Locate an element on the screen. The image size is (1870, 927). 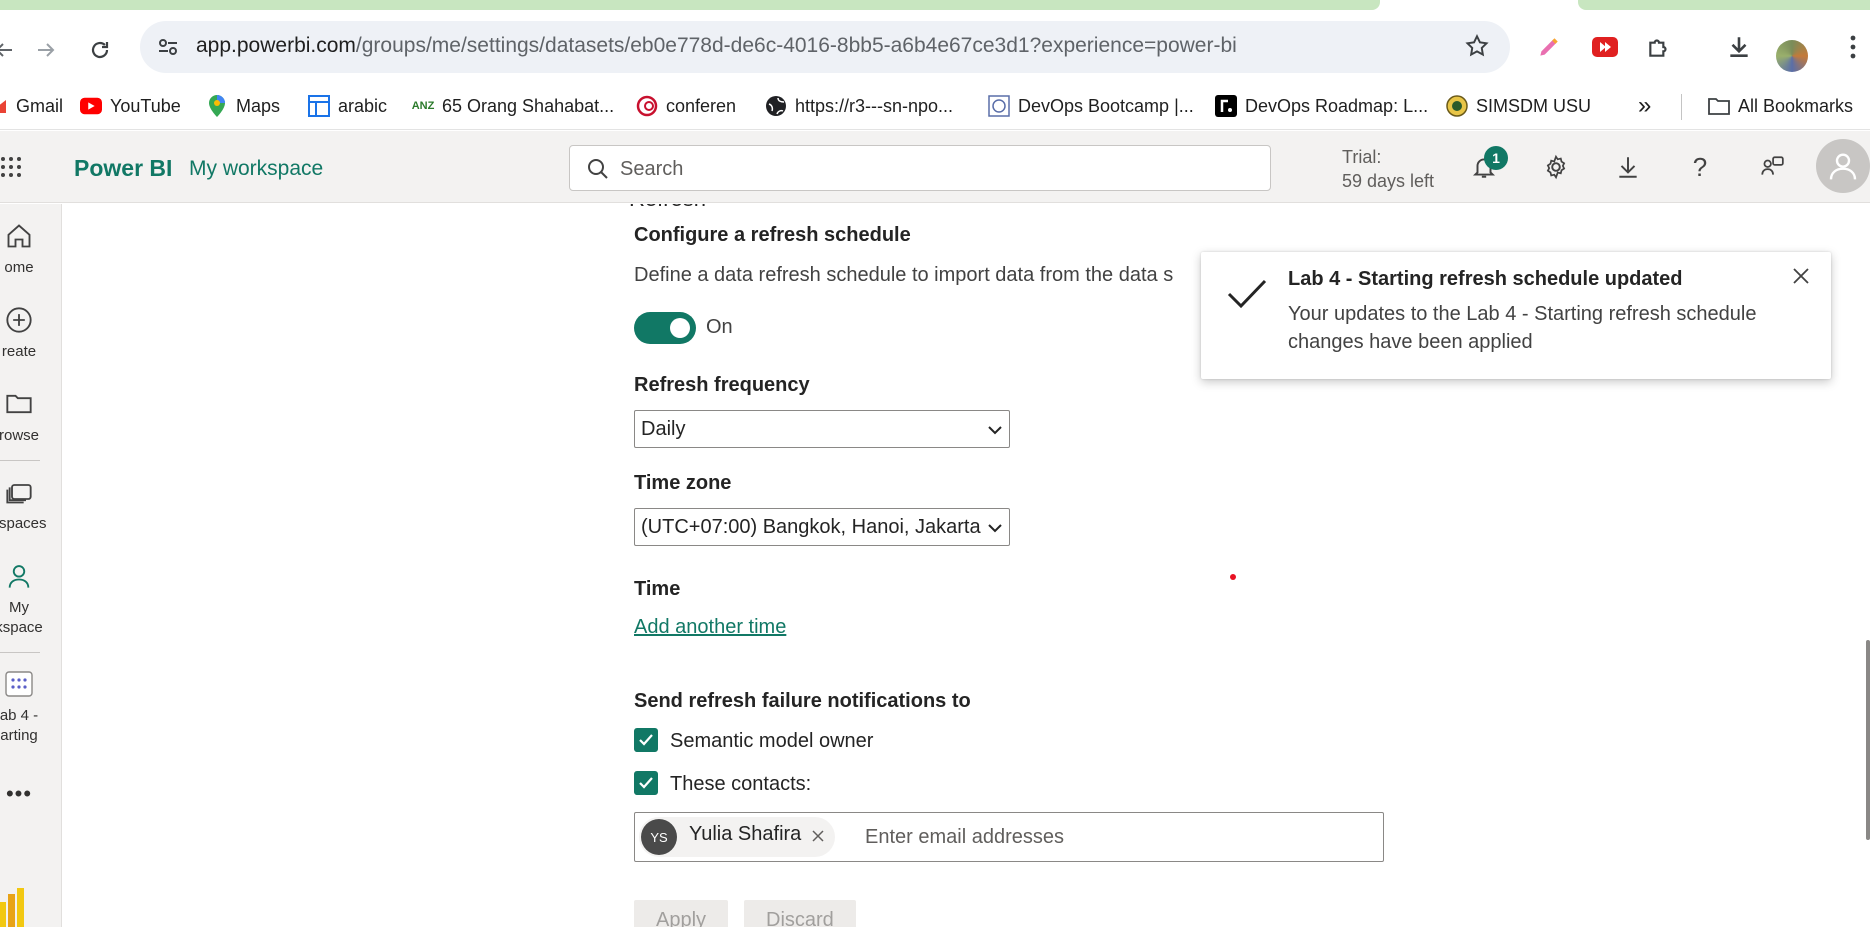
bookmark-maps: Maps is located at coordinates (243, 106).